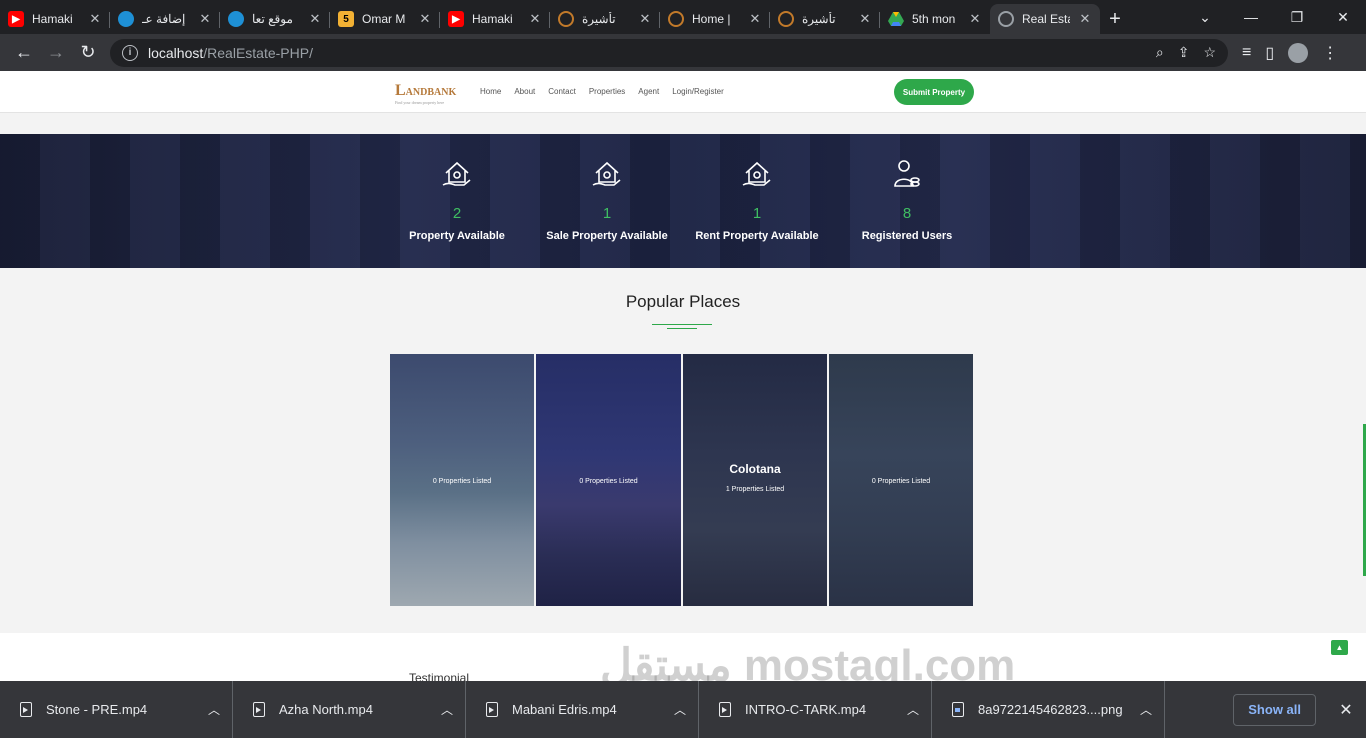 This screenshot has height=738, width=1366. Describe the element at coordinates (683, 301) in the screenshot. I see `section-title: Popular Places` at that location.